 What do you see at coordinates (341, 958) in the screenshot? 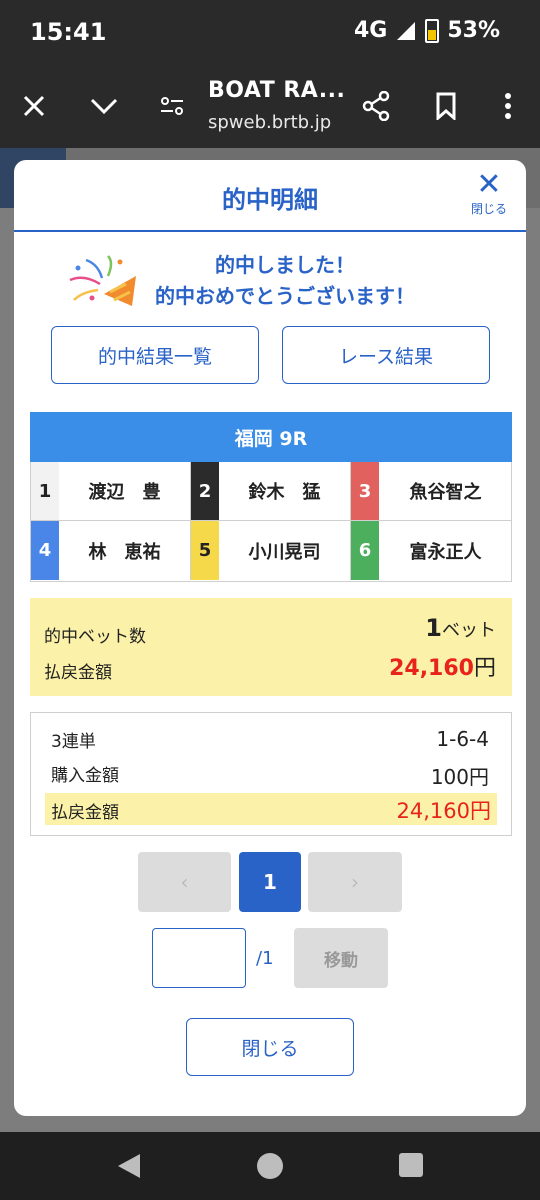
I see `page-move-button: 移動` at bounding box center [341, 958].